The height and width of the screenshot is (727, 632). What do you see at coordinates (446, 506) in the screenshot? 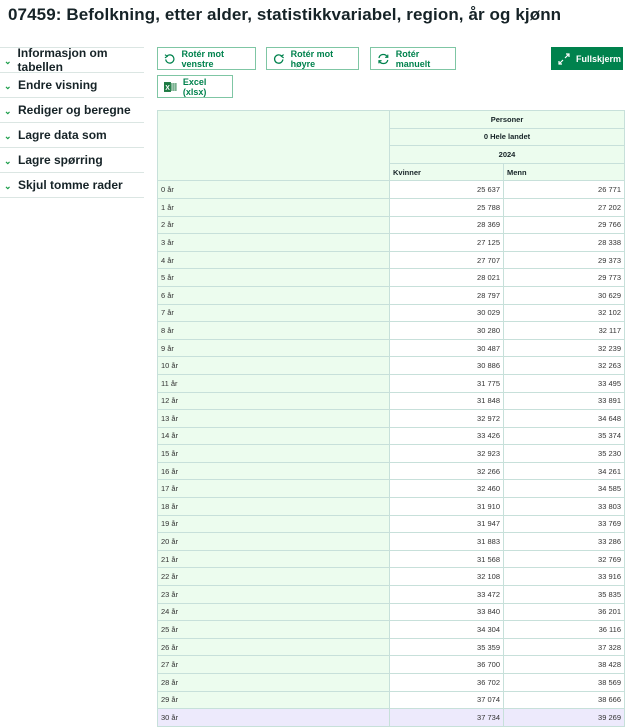
I see `cell-kvinner: 31 910` at bounding box center [446, 506].